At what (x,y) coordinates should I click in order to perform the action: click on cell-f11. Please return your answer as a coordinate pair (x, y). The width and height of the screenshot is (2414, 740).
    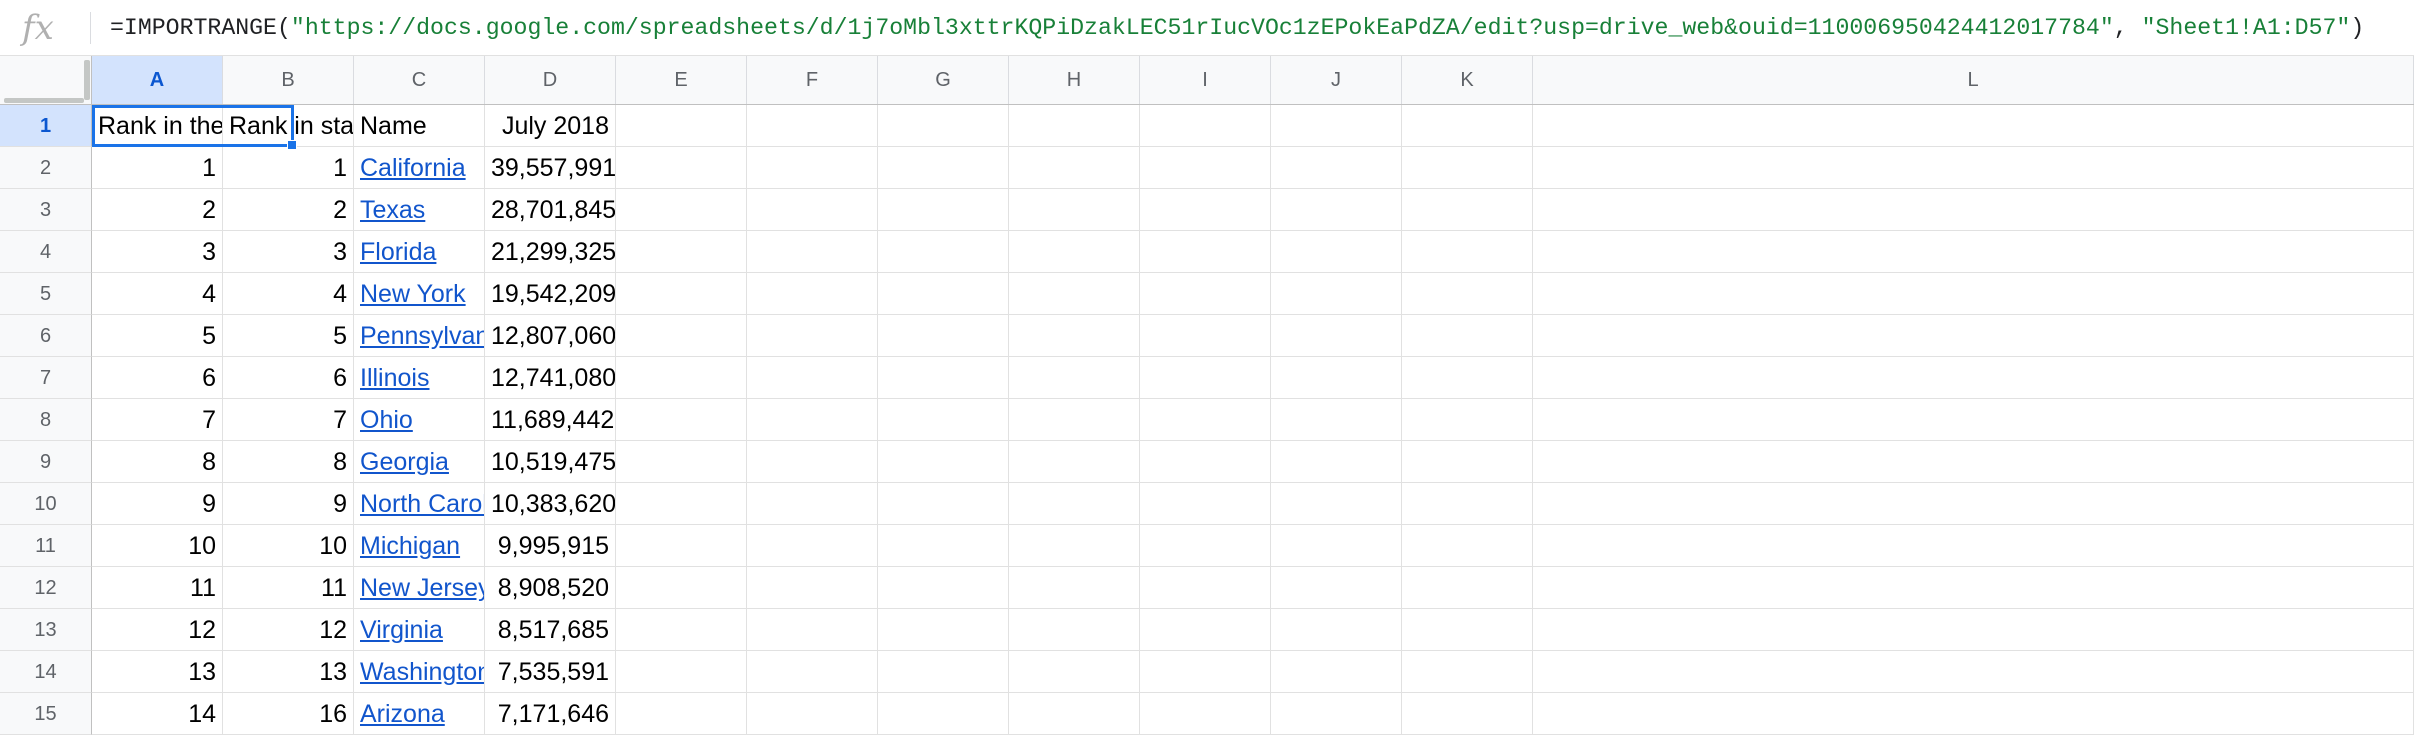
    Looking at the image, I should click on (812, 546).